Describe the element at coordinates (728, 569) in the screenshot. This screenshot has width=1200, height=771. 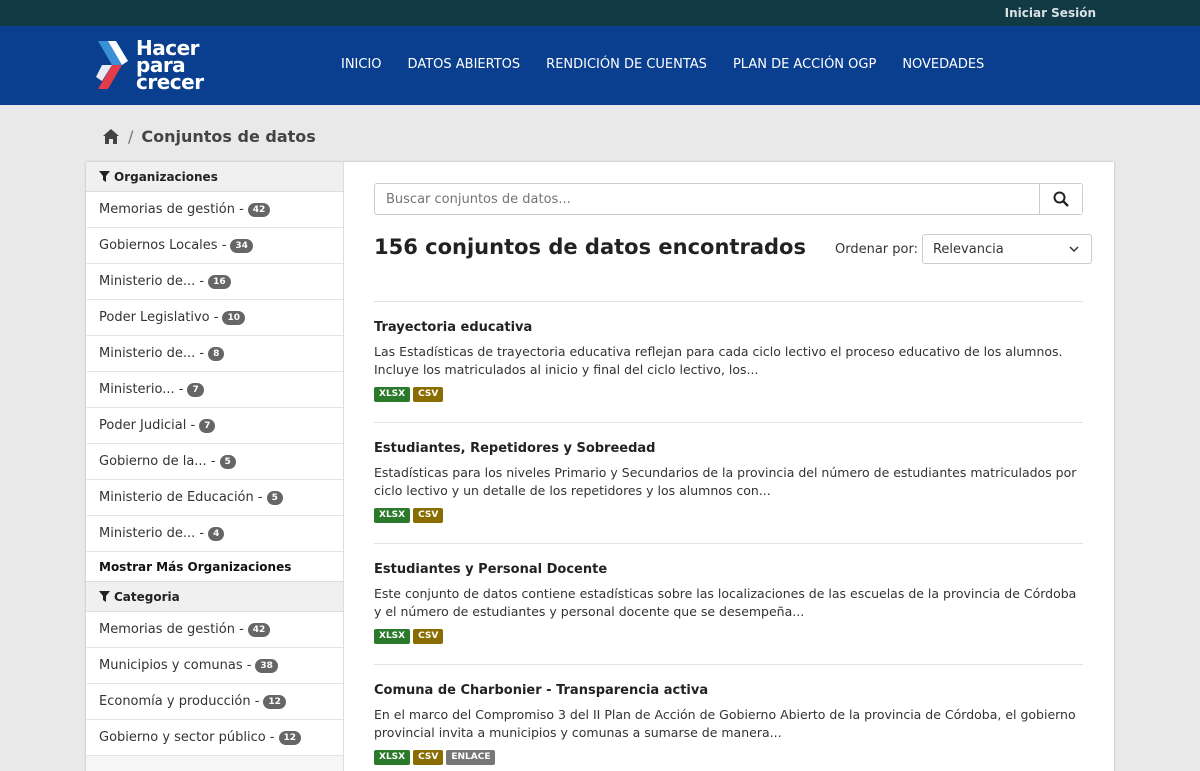
I see `dataset-title: Estudiantes y Personal Docente` at that location.